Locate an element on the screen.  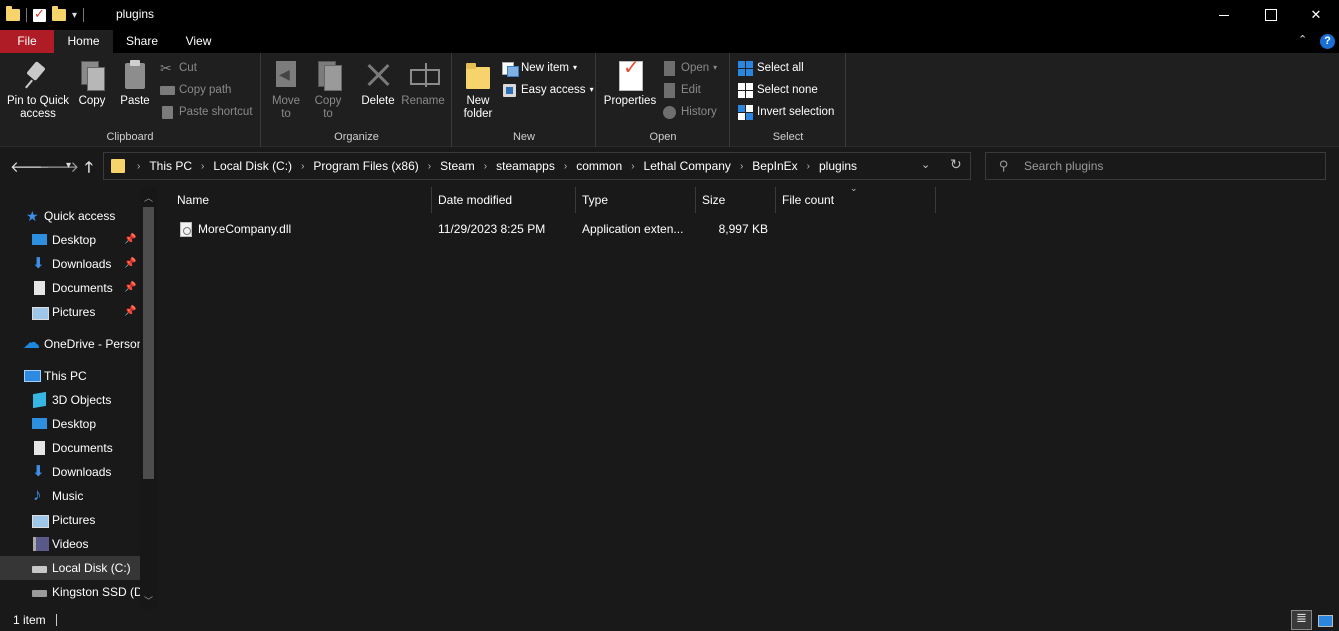
refresh-icon: ↻ is located at coordinates (956, 164).